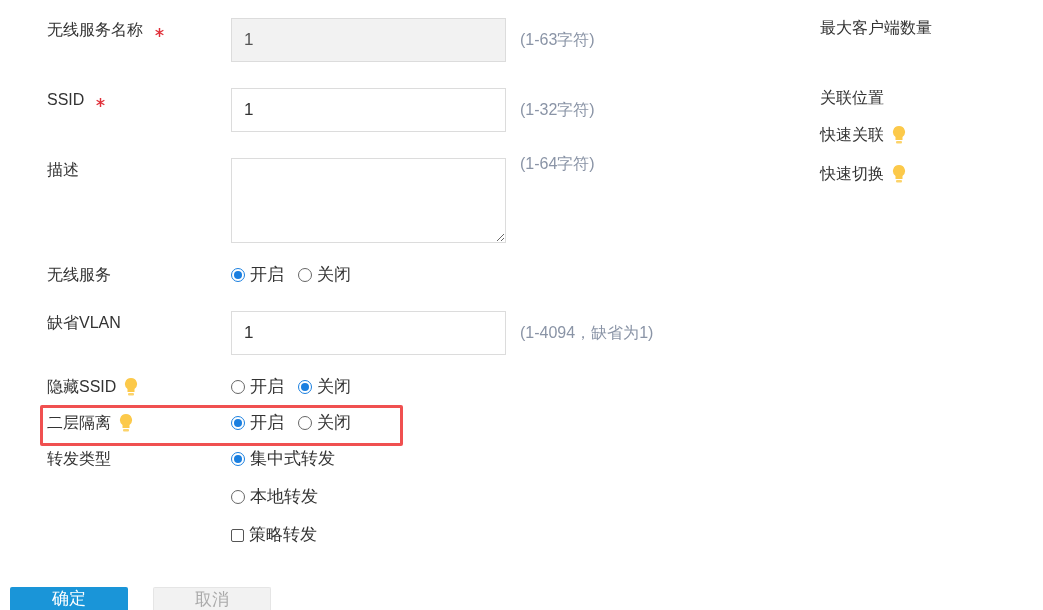 The image size is (1043, 610). Describe the element at coordinates (95, 30) in the screenshot. I see `field-label: 无线服务名称` at that location.